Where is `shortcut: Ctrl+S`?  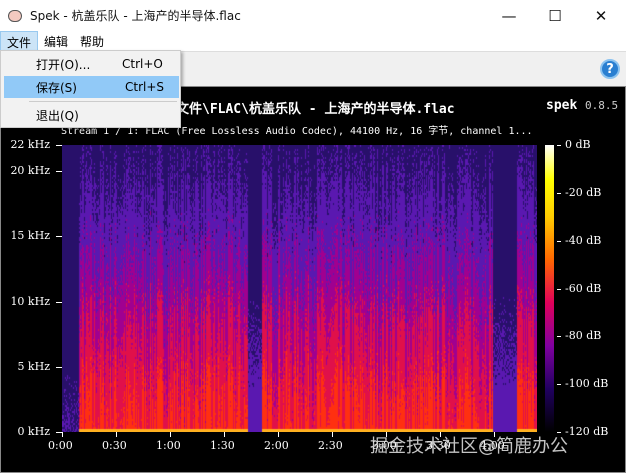
shortcut: Ctrl+S is located at coordinates (145, 87).